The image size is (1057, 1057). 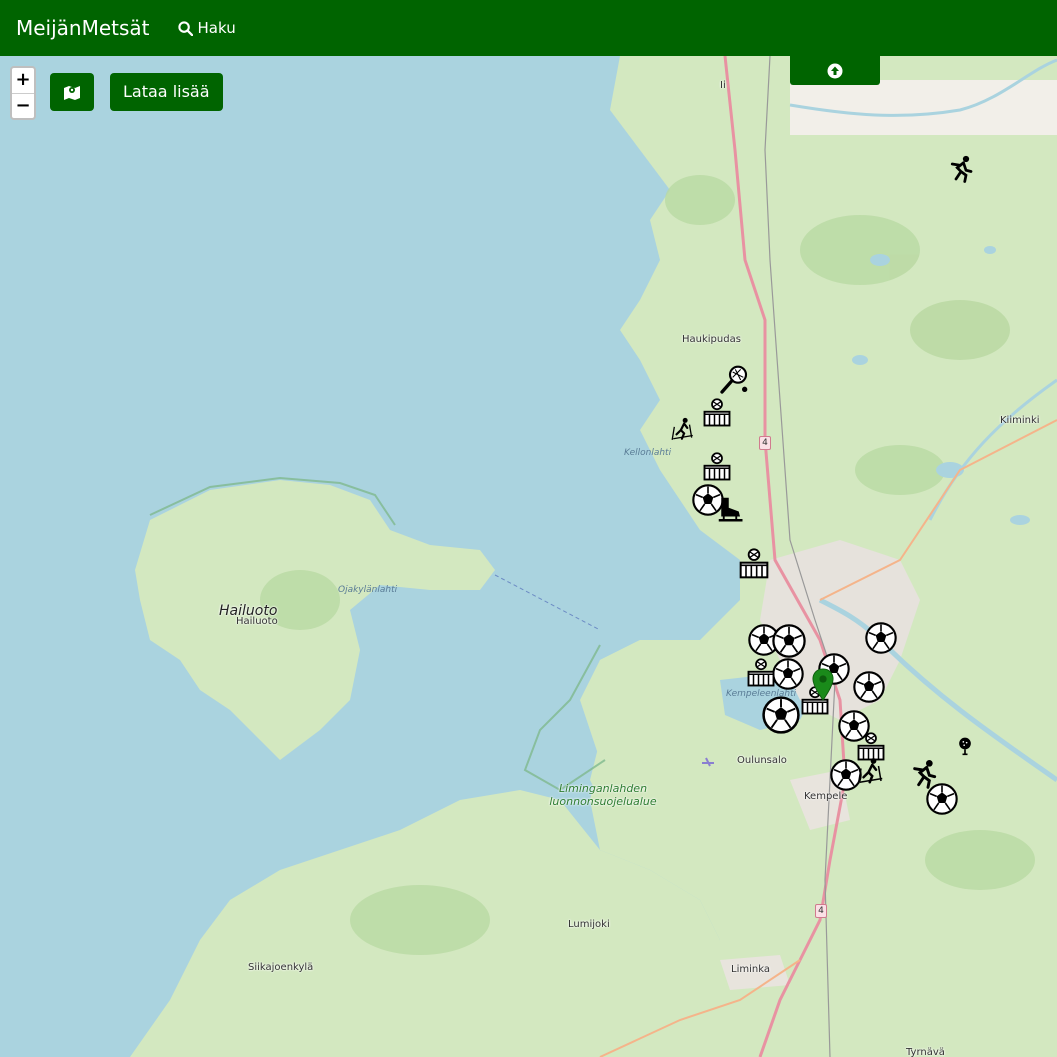 I want to click on tennis-icon, so click(x=734, y=379).